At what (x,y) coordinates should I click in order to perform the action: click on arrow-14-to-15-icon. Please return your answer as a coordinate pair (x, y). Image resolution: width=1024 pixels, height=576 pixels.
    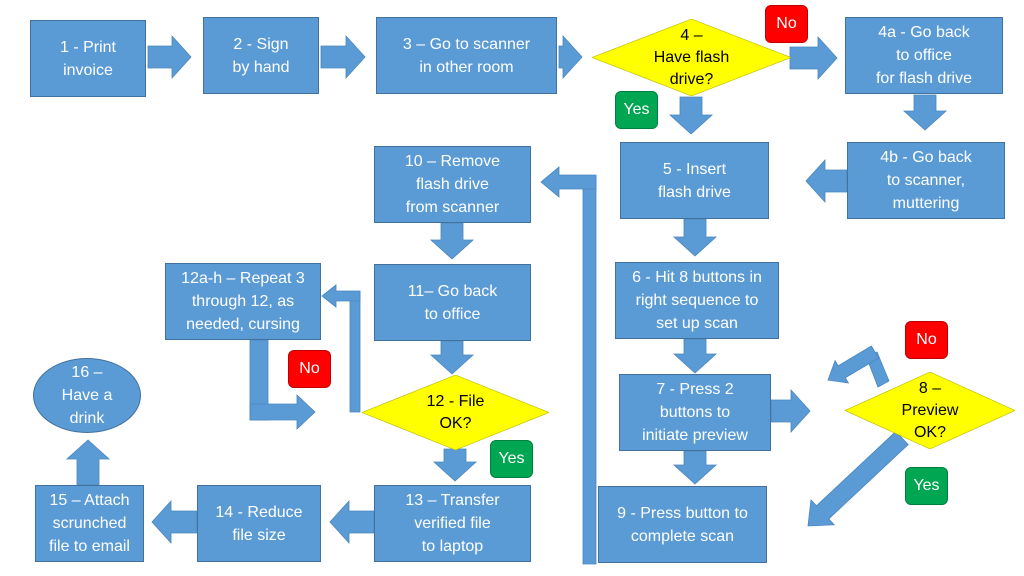
    Looking at the image, I should click on (174, 522).